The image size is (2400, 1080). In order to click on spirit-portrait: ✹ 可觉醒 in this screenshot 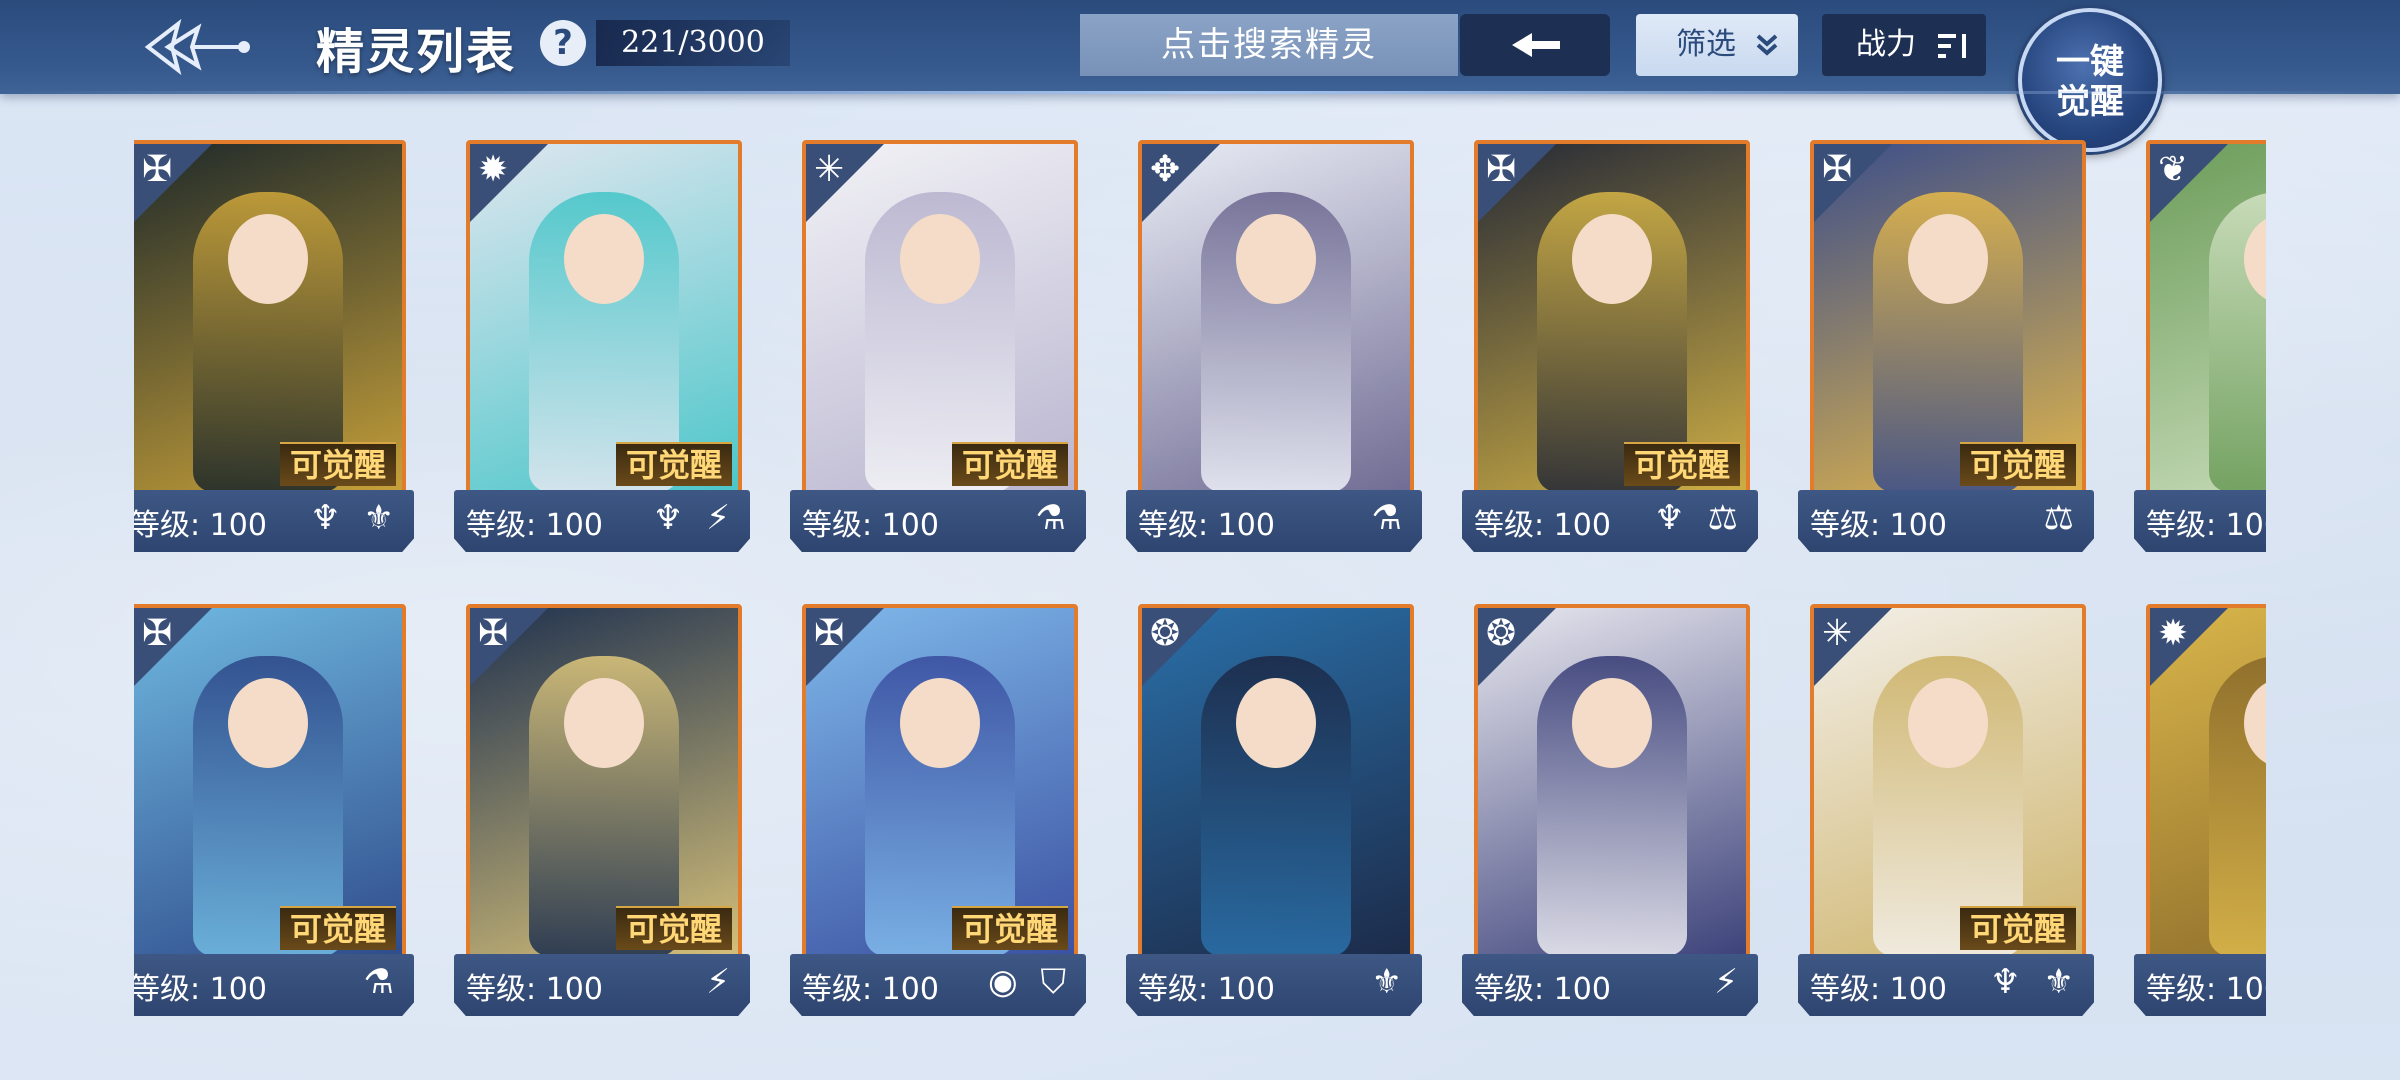, I will do `click(604, 322)`.